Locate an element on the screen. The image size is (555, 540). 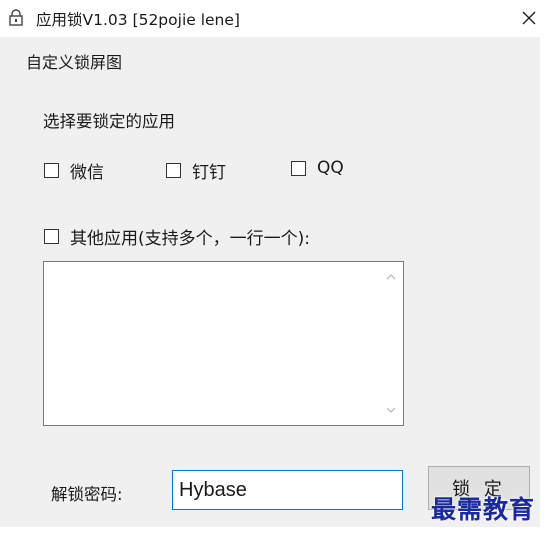
scroll-down-arrow-icon is located at coordinates (391, 410).